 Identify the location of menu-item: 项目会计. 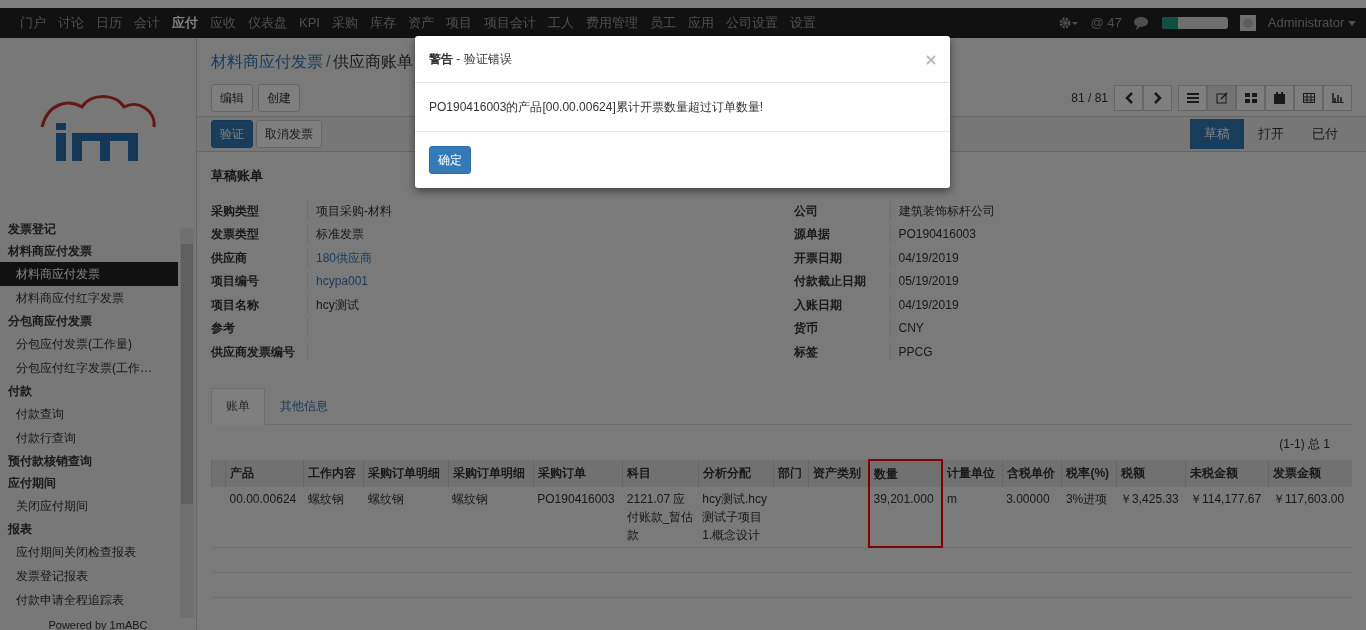
(509, 23).